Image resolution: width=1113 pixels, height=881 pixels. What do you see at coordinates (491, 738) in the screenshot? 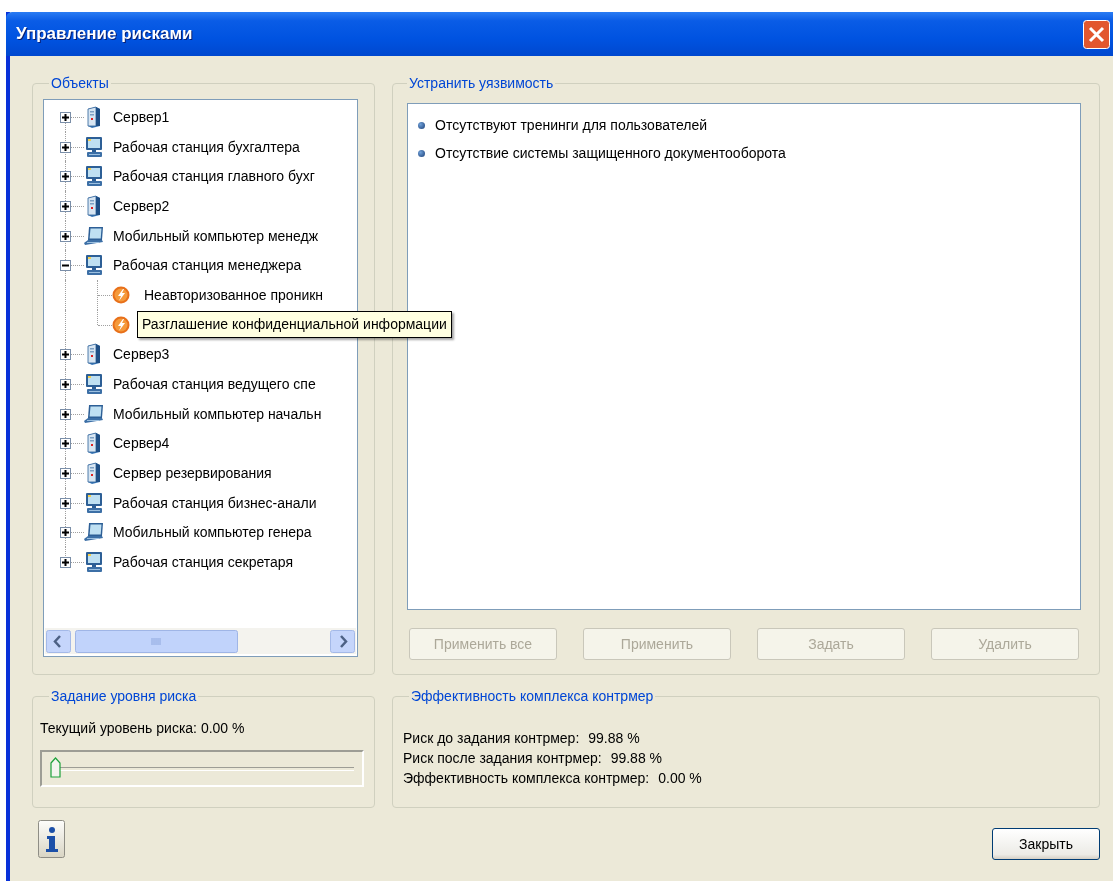
I see `metric-label: Риск до задания контрмер:` at bounding box center [491, 738].